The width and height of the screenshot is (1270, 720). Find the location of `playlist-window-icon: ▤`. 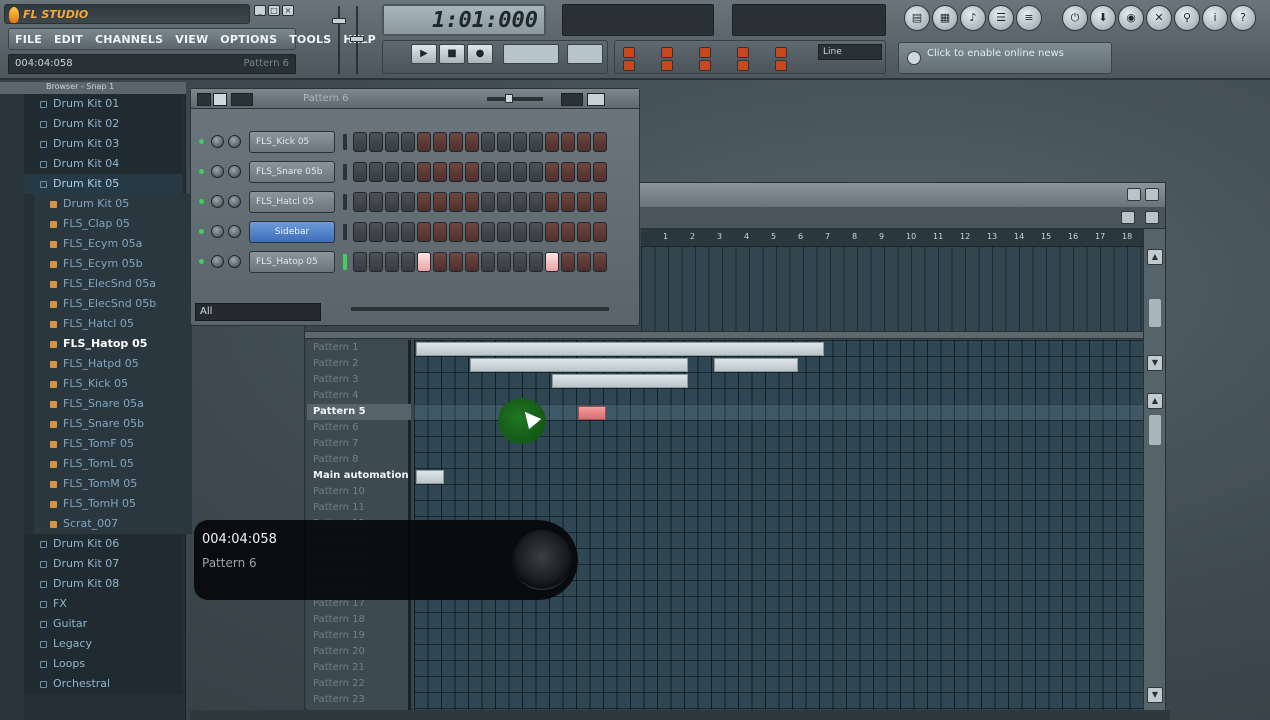

playlist-window-icon: ▤ is located at coordinates (917, 18).